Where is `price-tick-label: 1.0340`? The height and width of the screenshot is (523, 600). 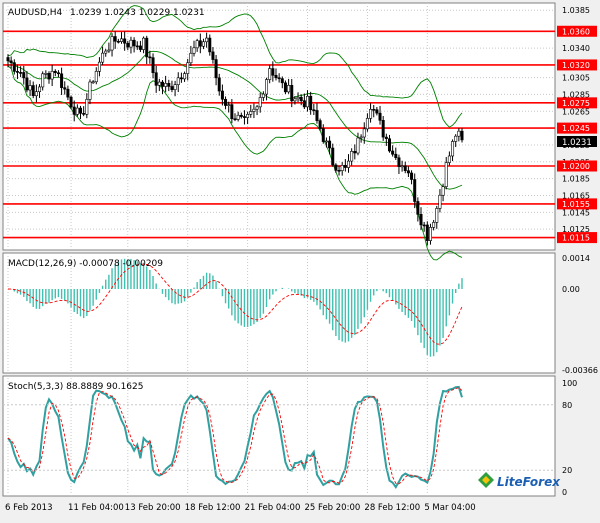 price-tick-label: 1.0340 is located at coordinates (576, 48).